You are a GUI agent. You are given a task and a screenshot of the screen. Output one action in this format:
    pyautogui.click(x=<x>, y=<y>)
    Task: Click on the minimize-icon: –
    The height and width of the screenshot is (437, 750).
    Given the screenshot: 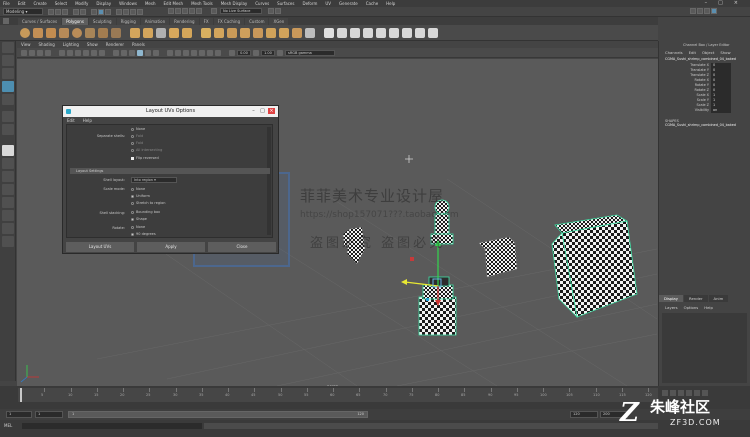 What is the action you would take?
    pyautogui.click(x=706, y=3)
    